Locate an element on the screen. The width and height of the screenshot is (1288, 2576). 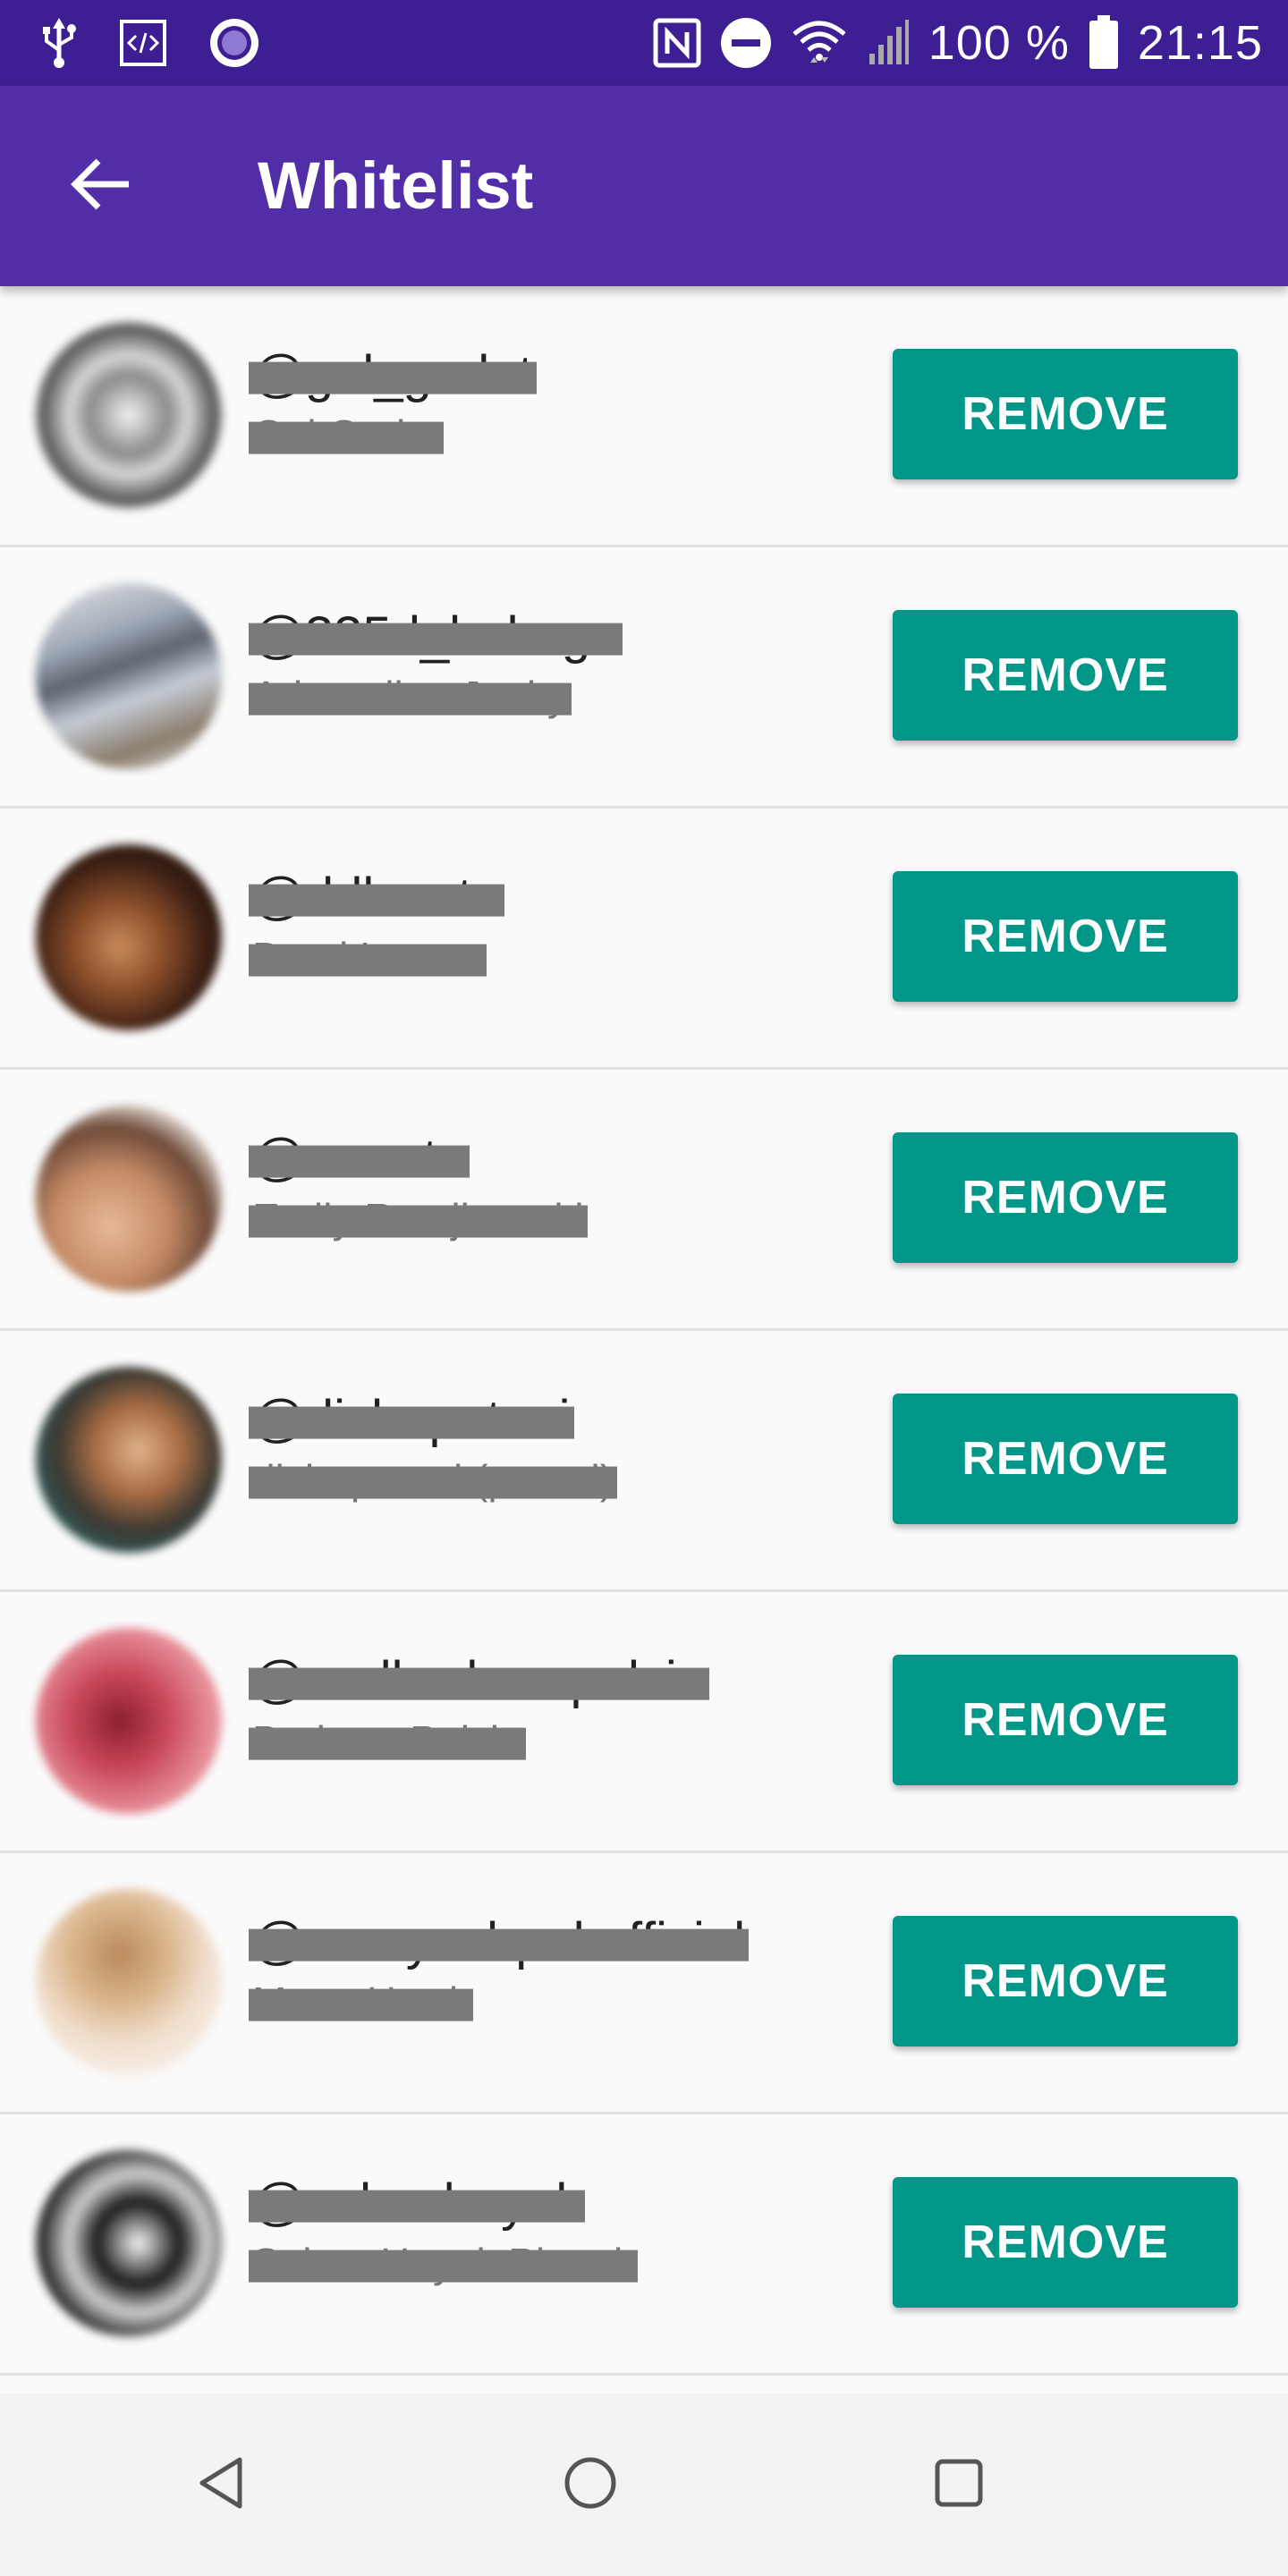
username: @maeyachpakofficial is located at coordinates (499, 1942).